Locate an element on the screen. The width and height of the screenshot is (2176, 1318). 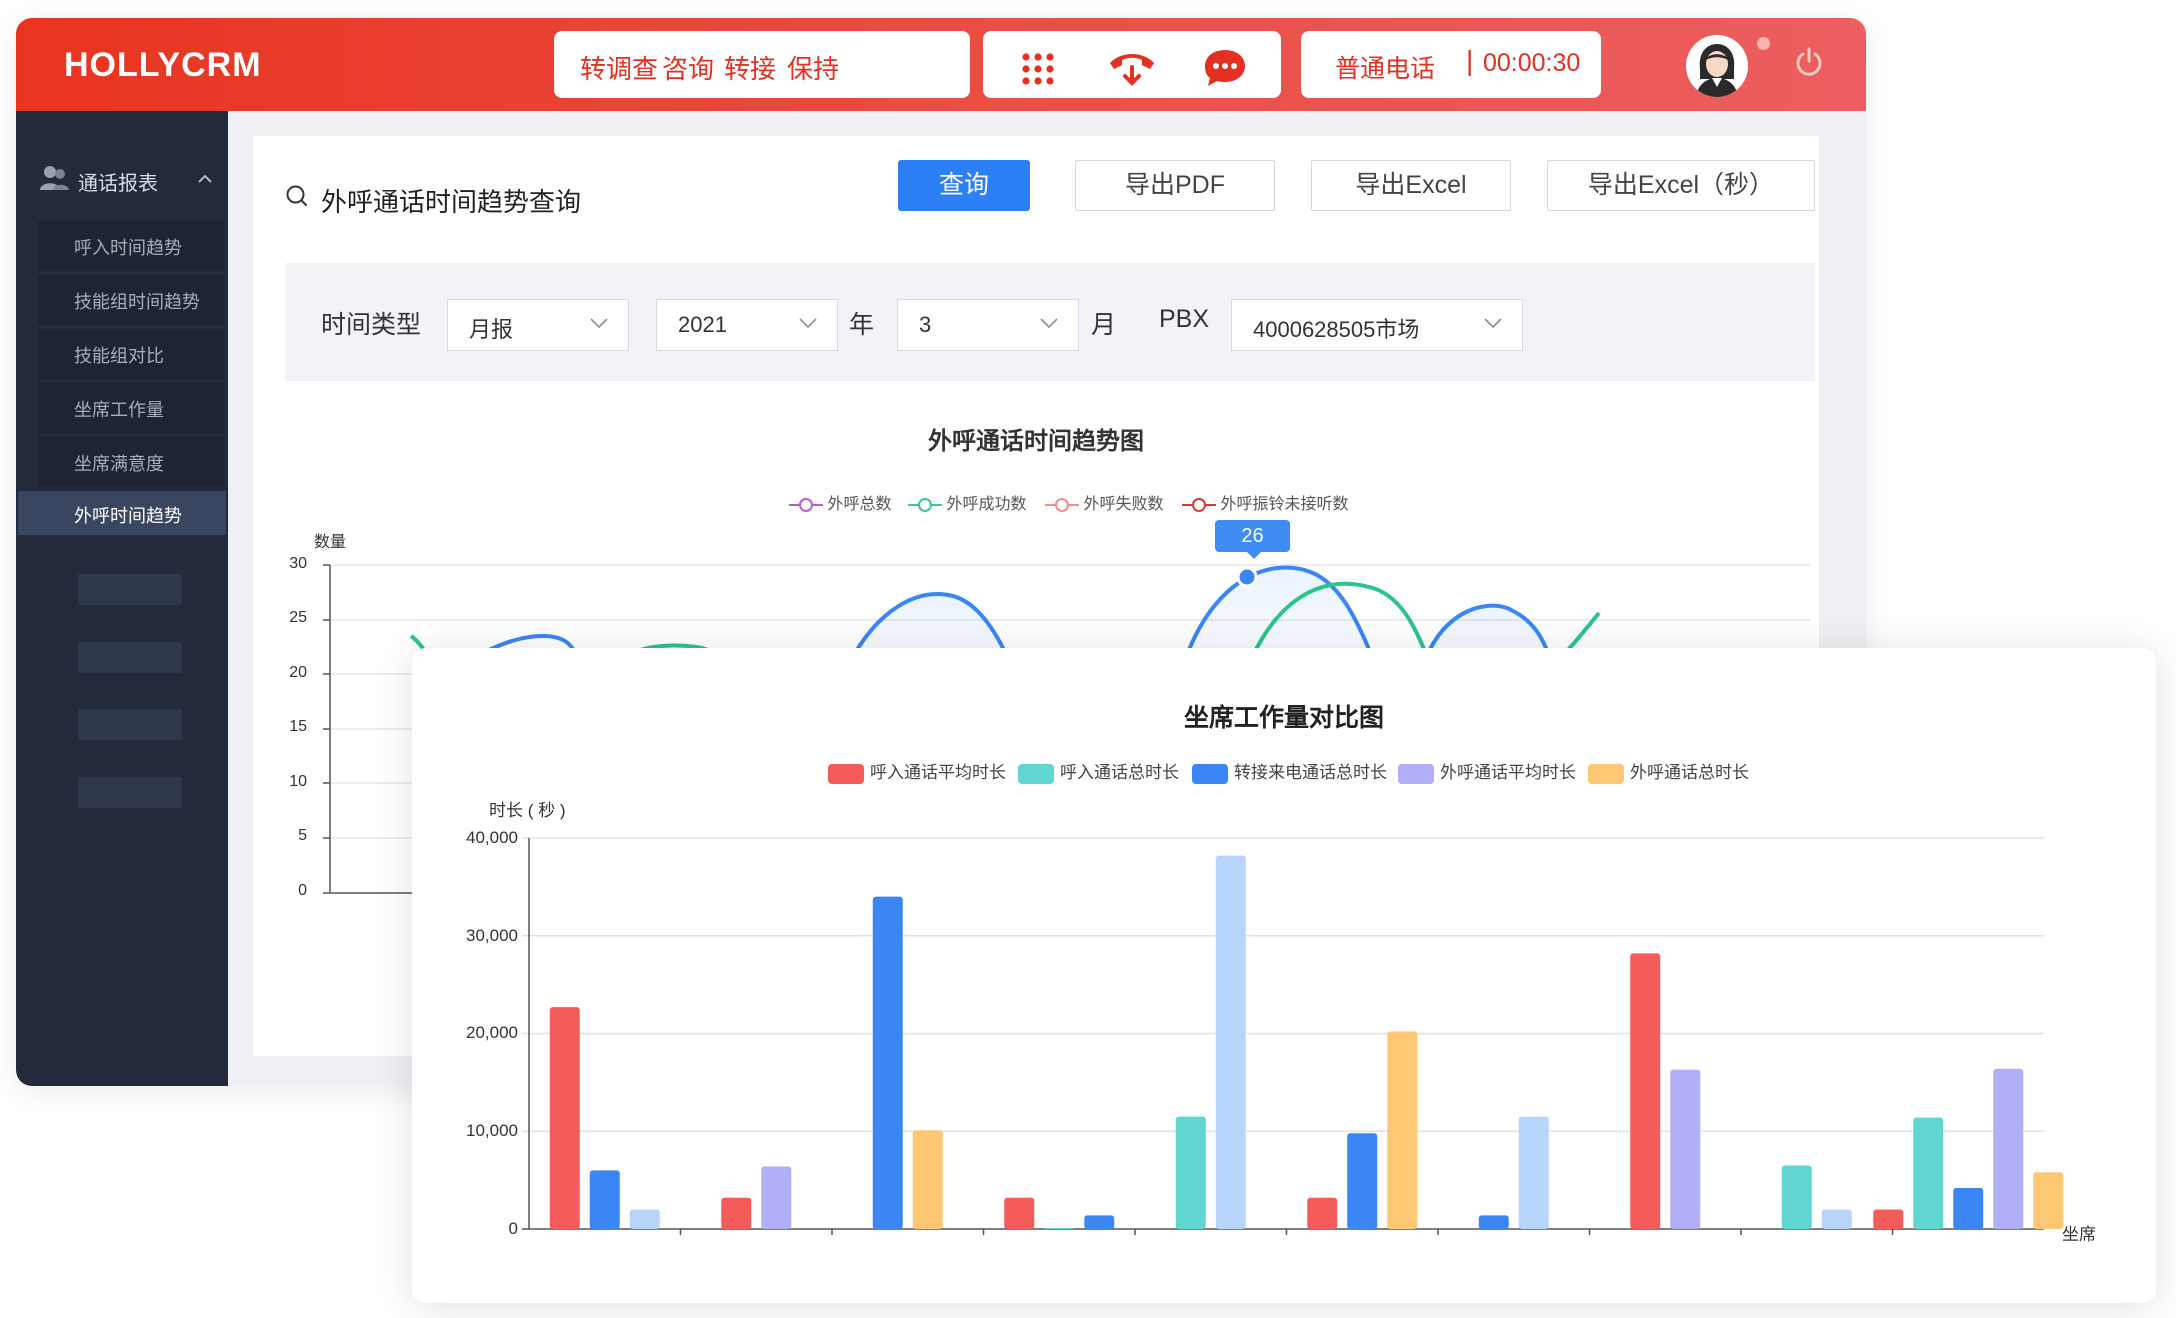
brand-logo: HOLLYCRM is located at coordinates (163, 65).